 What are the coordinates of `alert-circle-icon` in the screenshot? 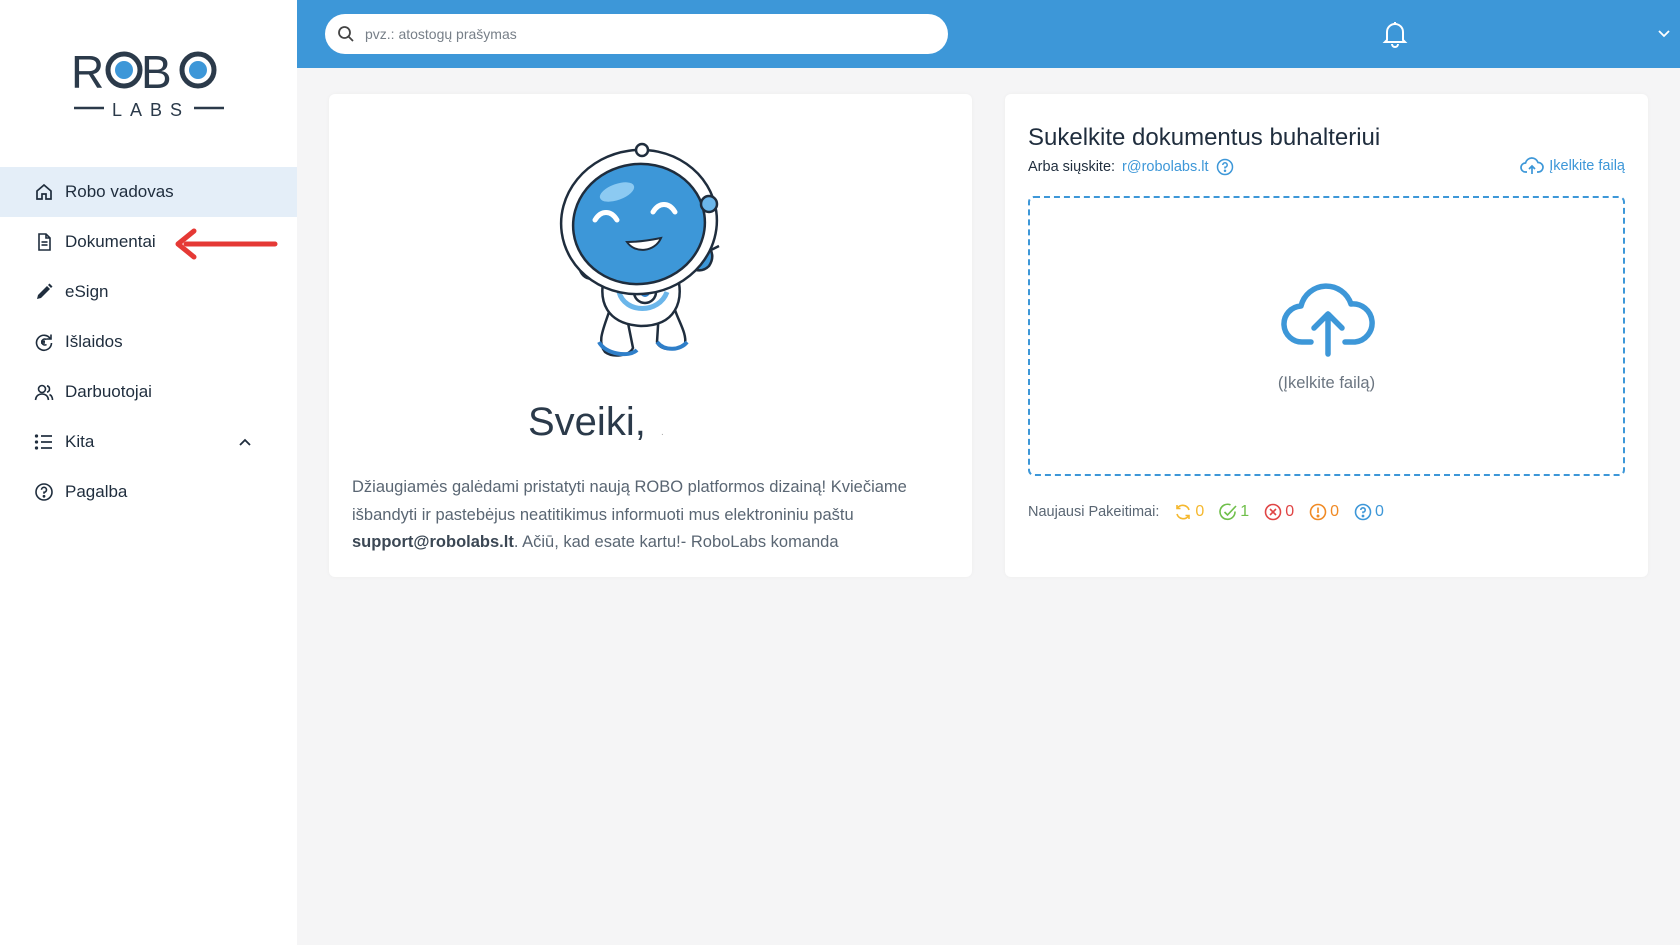 It's located at (1318, 512).